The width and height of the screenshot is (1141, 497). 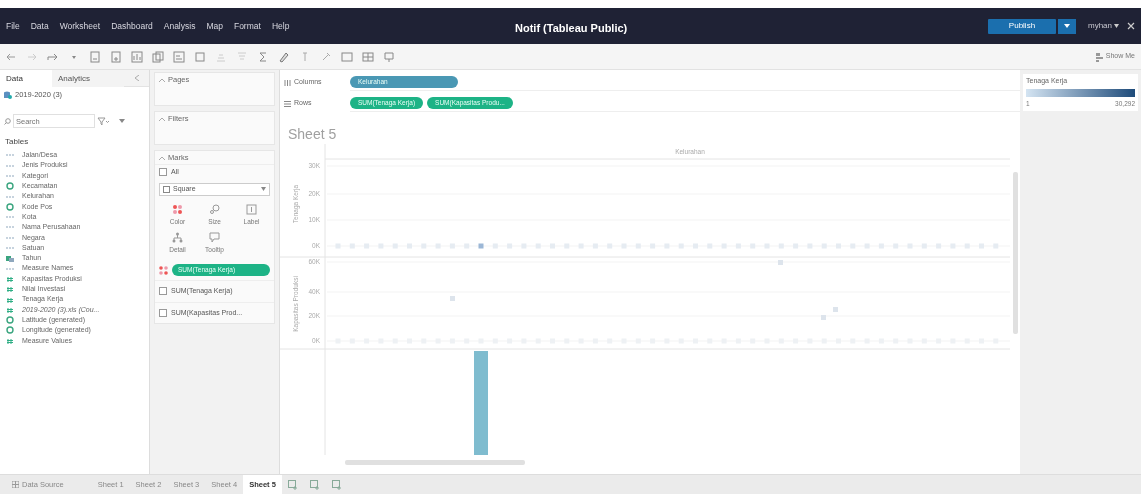 What do you see at coordinates (17, 142) in the screenshot?
I see `section-heading: Tables` at bounding box center [17, 142].